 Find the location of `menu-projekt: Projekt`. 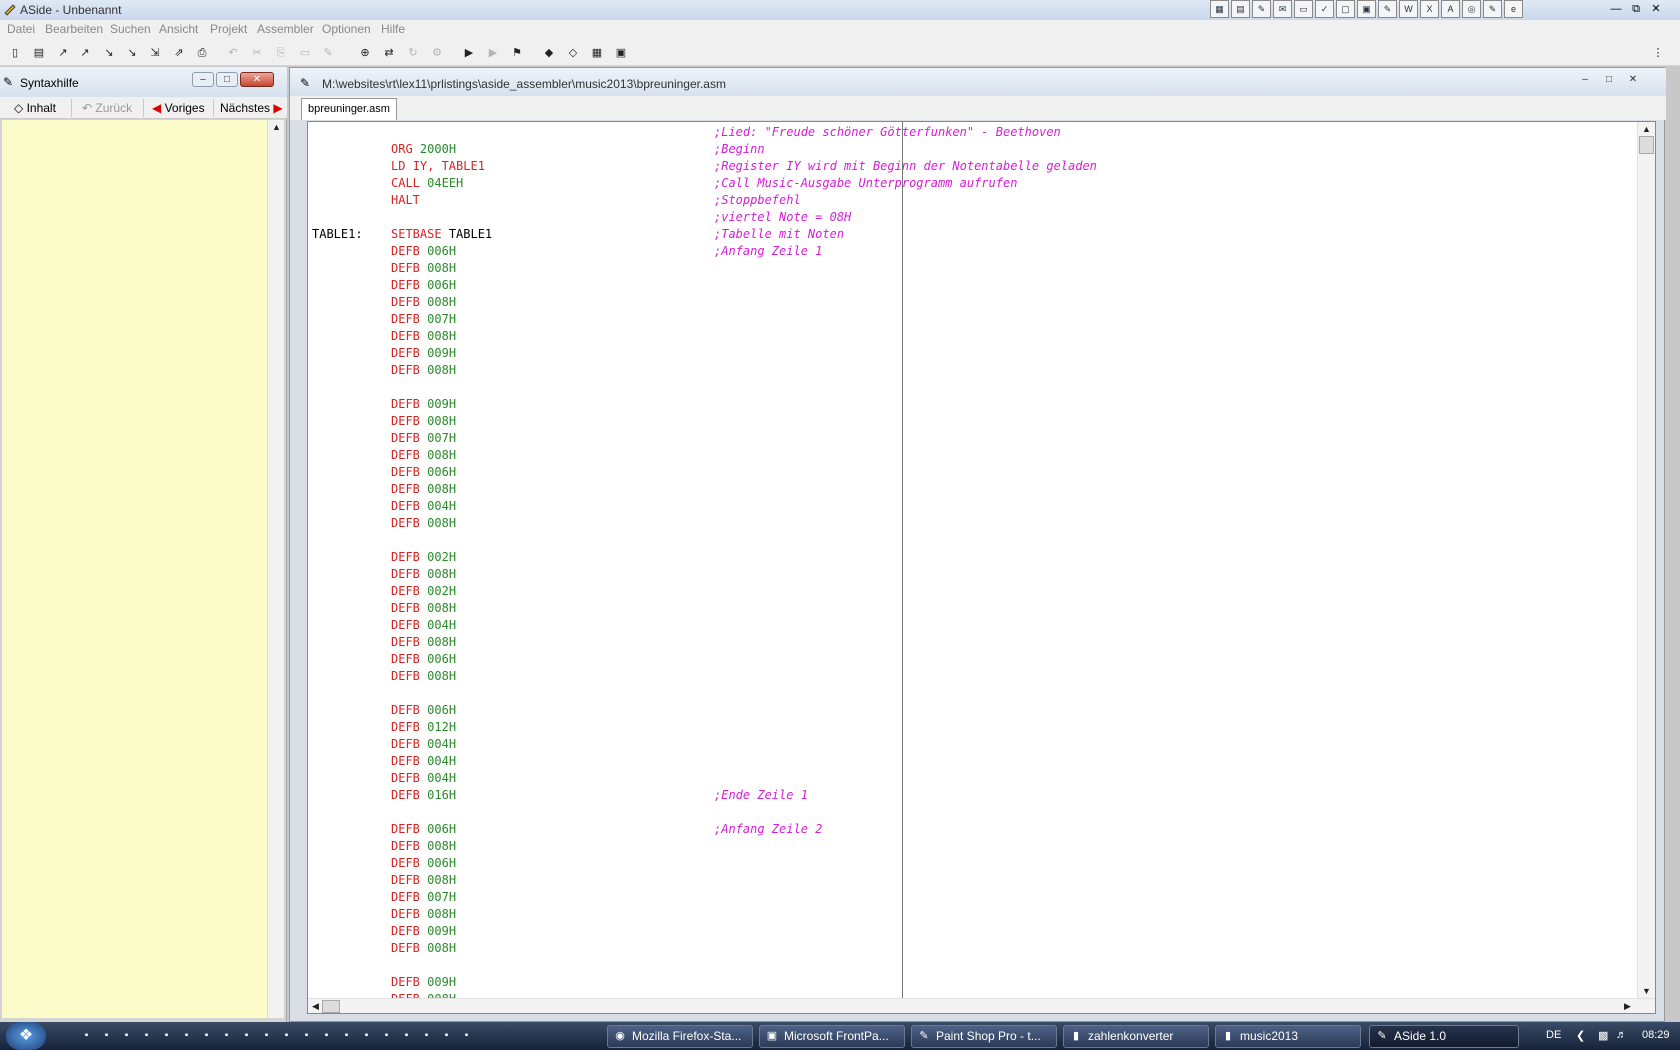

menu-projekt: Projekt is located at coordinates (228, 29).